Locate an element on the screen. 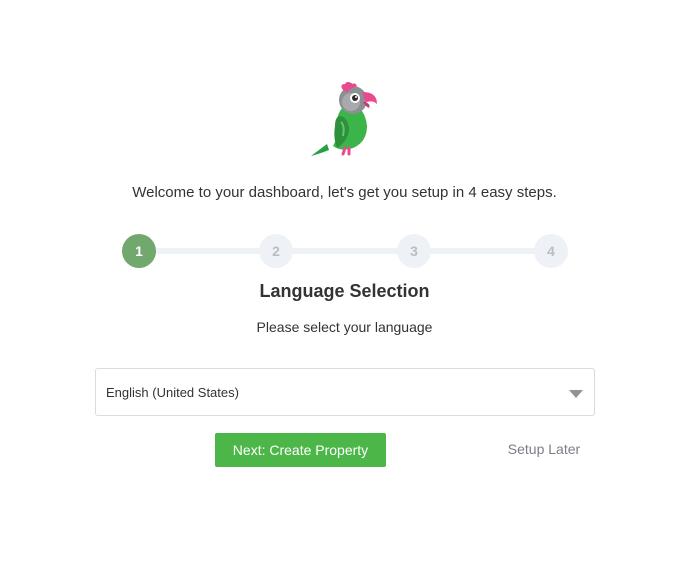  language-select: English (United States) is located at coordinates (345, 392).